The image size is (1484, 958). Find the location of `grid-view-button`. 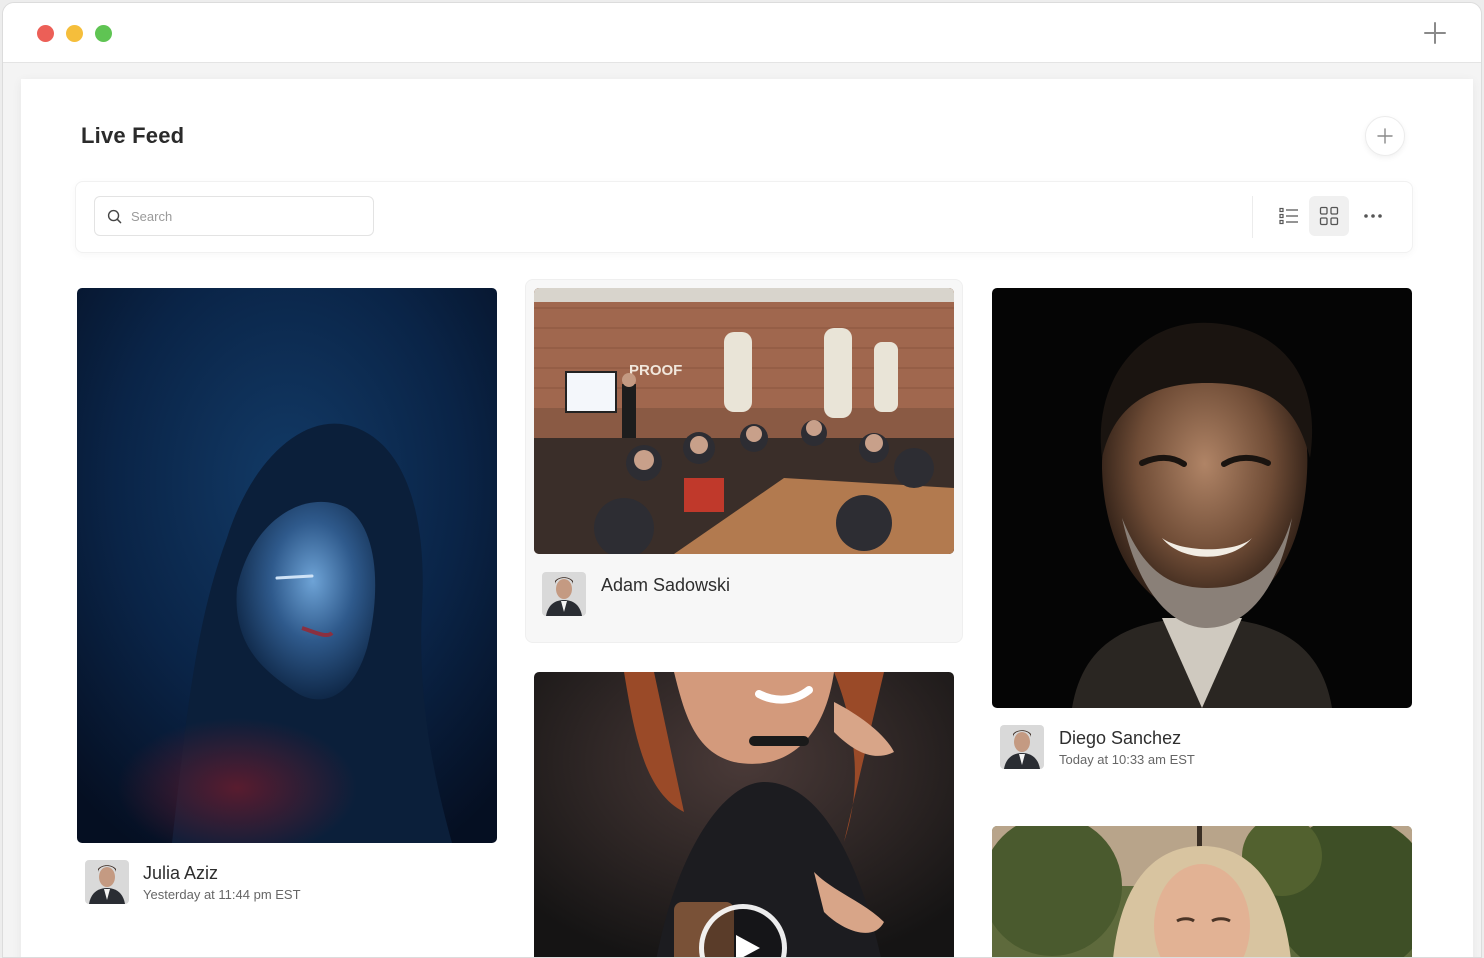

grid-view-button is located at coordinates (1329, 216).